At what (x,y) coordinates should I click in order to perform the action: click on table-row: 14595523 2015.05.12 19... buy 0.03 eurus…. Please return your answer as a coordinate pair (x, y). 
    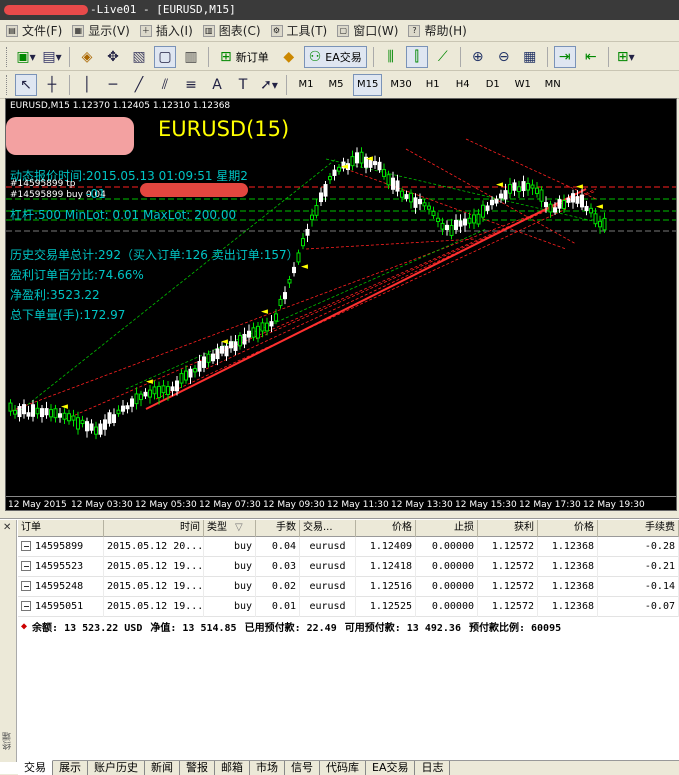
    Looking at the image, I should click on (348, 567).